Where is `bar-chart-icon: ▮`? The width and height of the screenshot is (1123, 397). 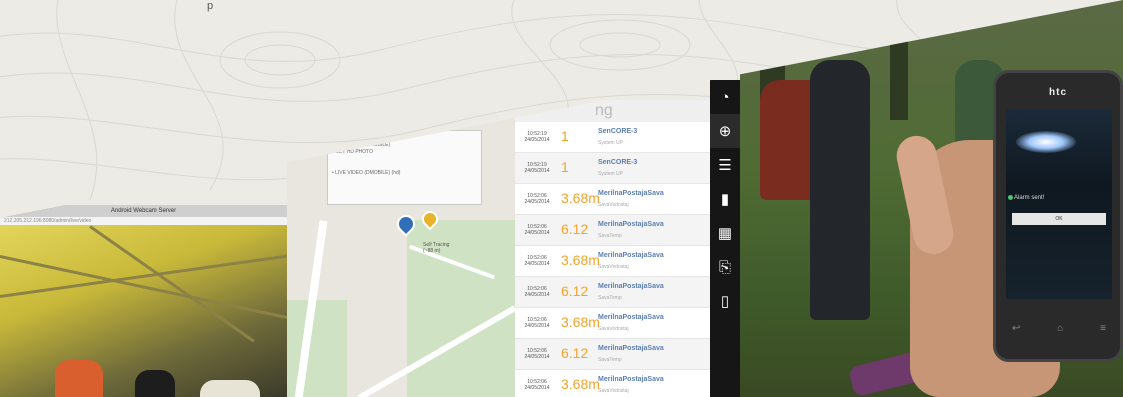 bar-chart-icon: ▮ is located at coordinates (725, 199).